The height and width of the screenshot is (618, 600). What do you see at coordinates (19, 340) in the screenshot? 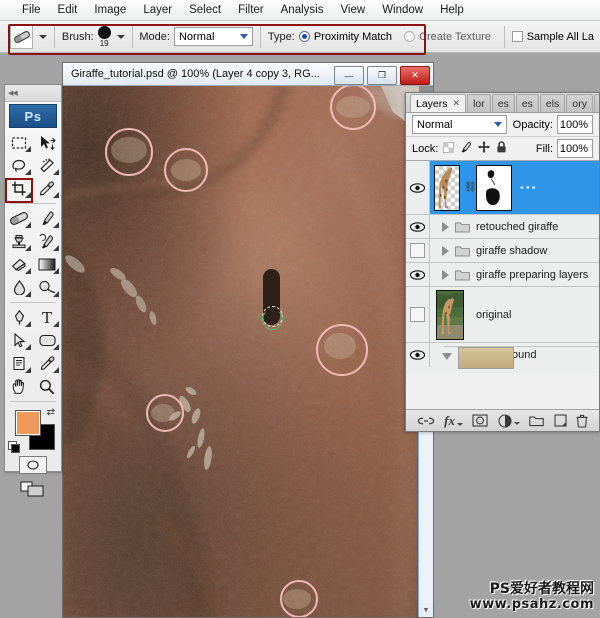
I see `path-selection-tool` at bounding box center [19, 340].